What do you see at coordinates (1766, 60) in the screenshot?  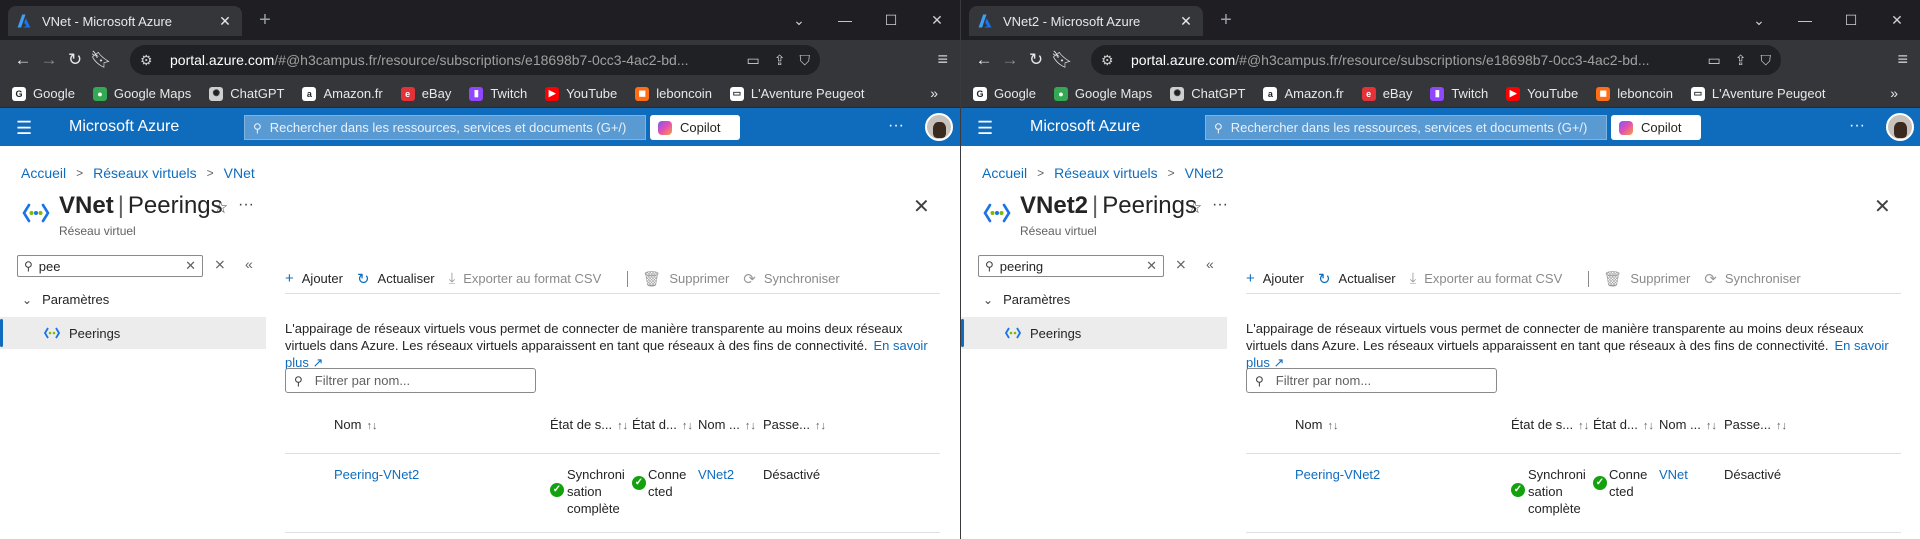 I see `brave-shield-icon: ⛉` at bounding box center [1766, 60].